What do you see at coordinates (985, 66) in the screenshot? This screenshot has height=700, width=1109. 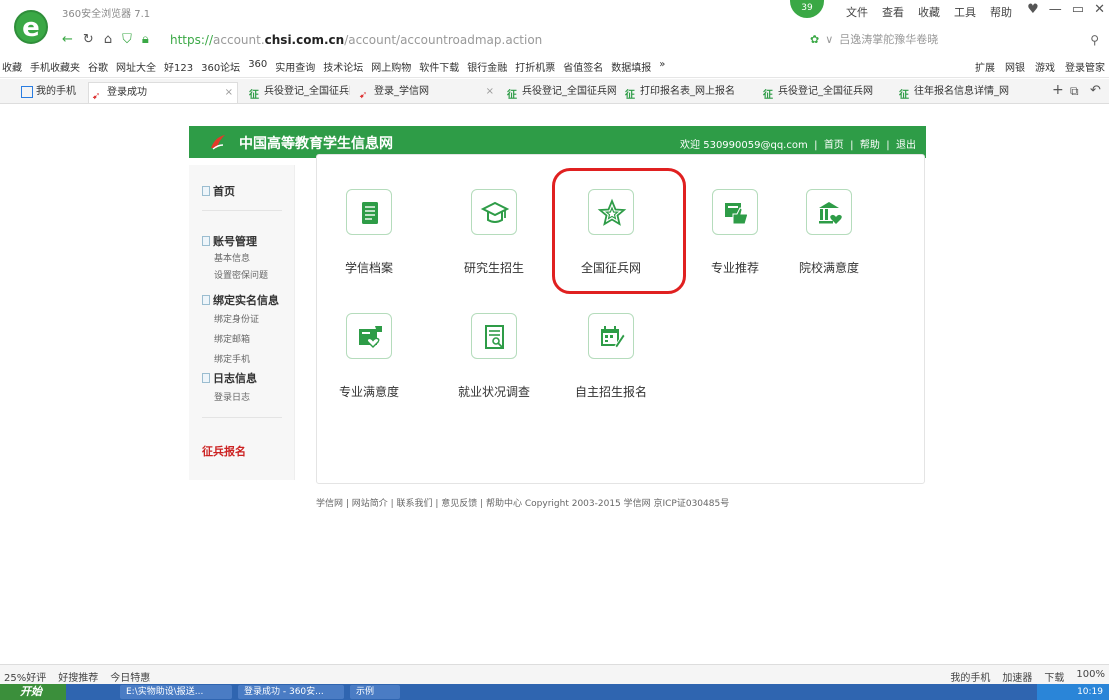 I see `extensions-button: 扩展` at bounding box center [985, 66].